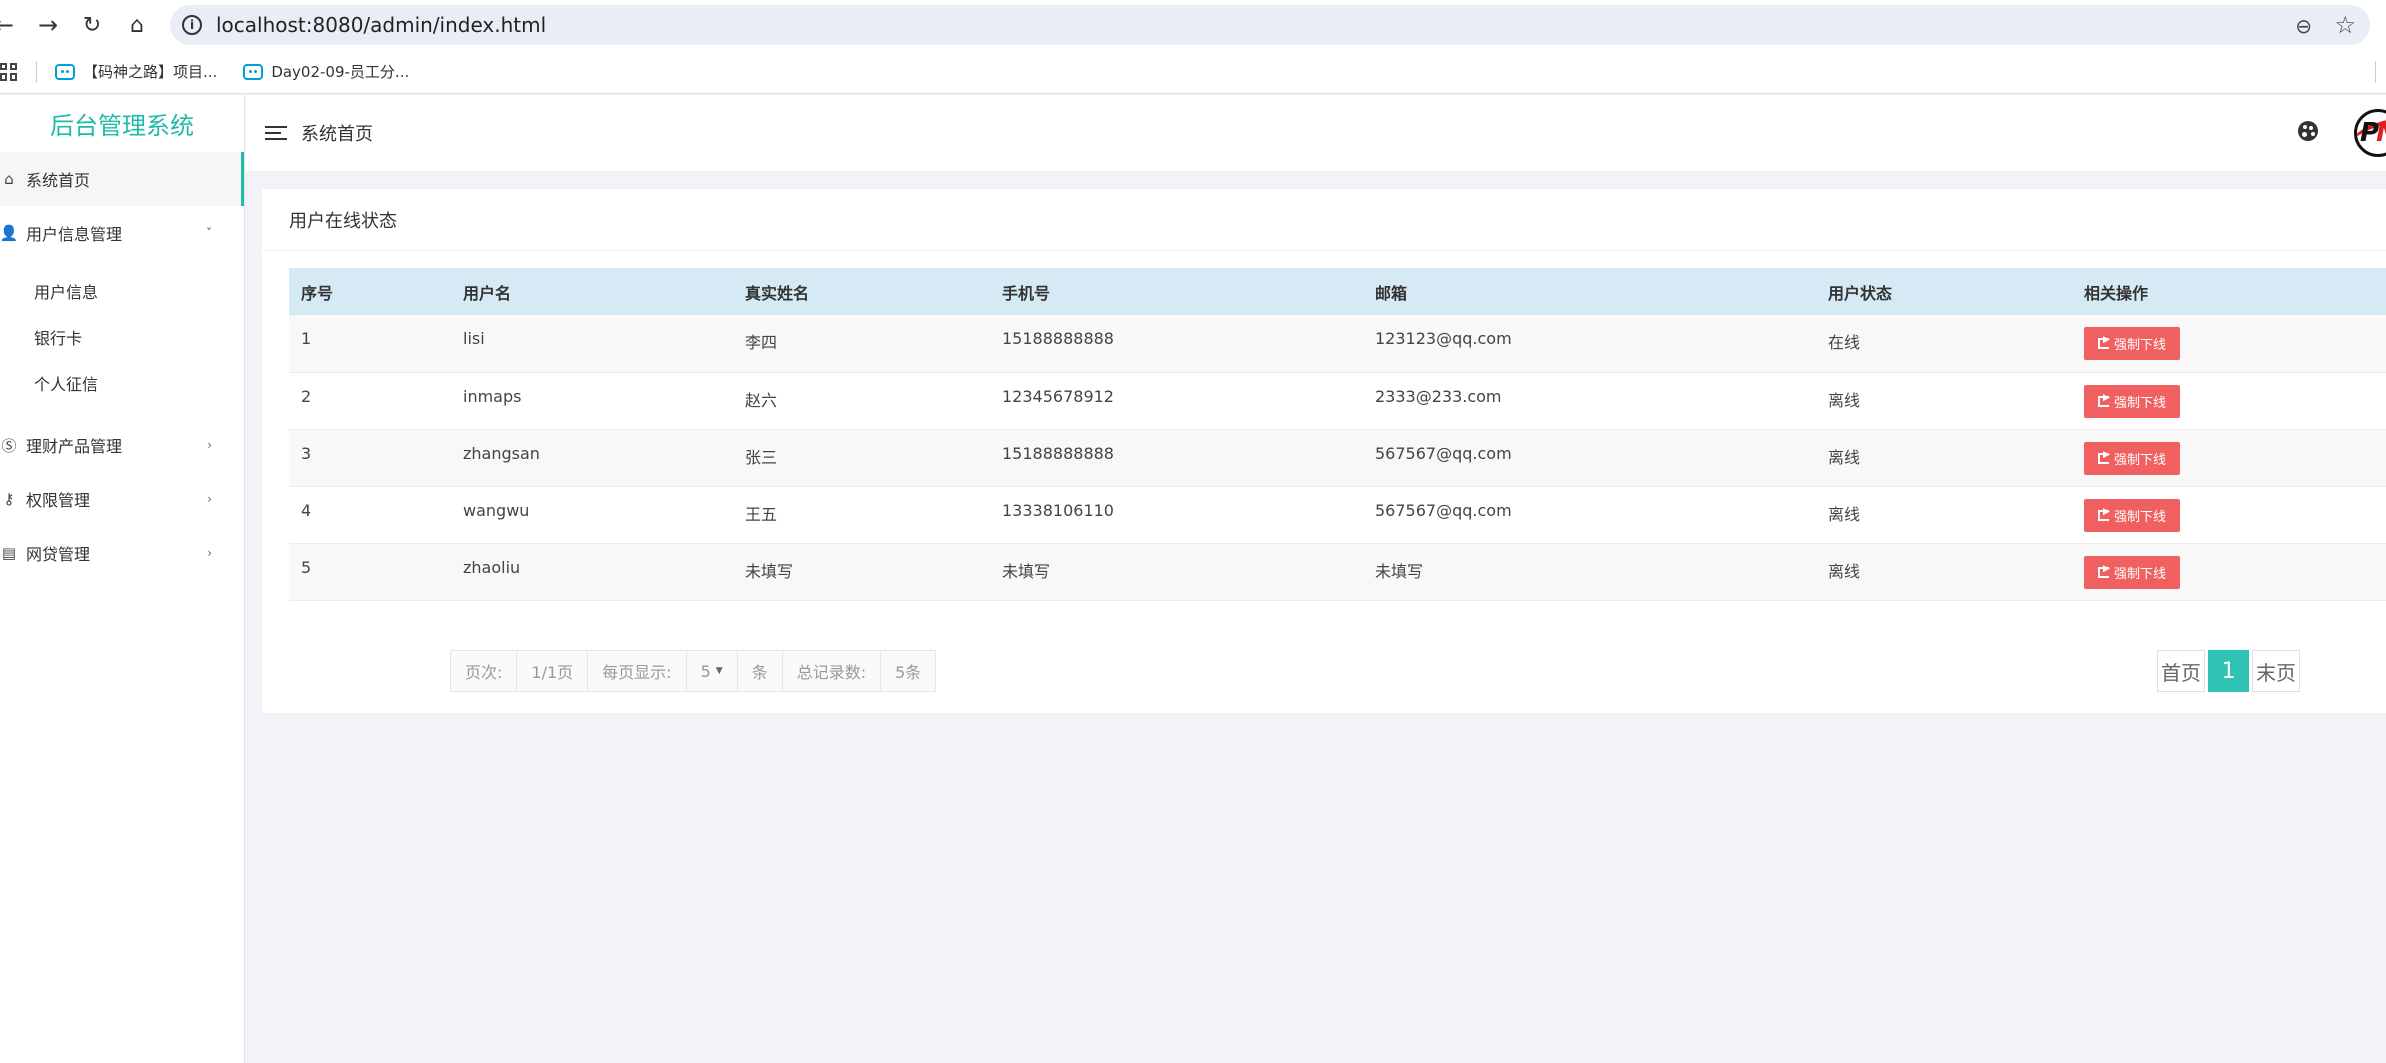 The height and width of the screenshot is (1063, 2386). Describe the element at coordinates (370, 572) in the screenshot. I see `cell-id: 5` at that location.